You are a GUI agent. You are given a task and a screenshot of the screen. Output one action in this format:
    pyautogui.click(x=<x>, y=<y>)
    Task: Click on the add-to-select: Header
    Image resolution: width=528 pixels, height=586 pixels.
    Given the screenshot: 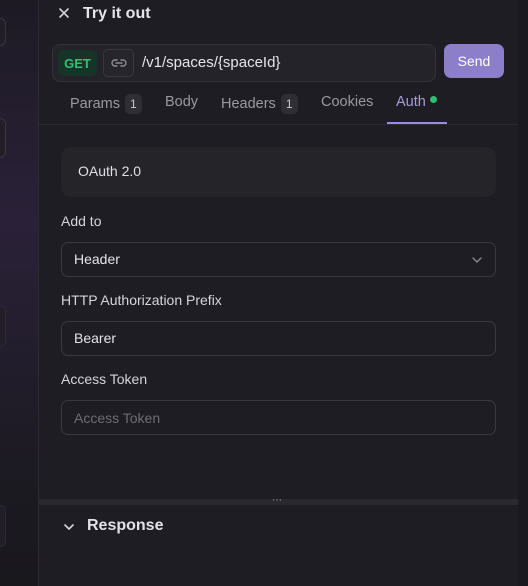 What is the action you would take?
    pyautogui.click(x=278, y=259)
    